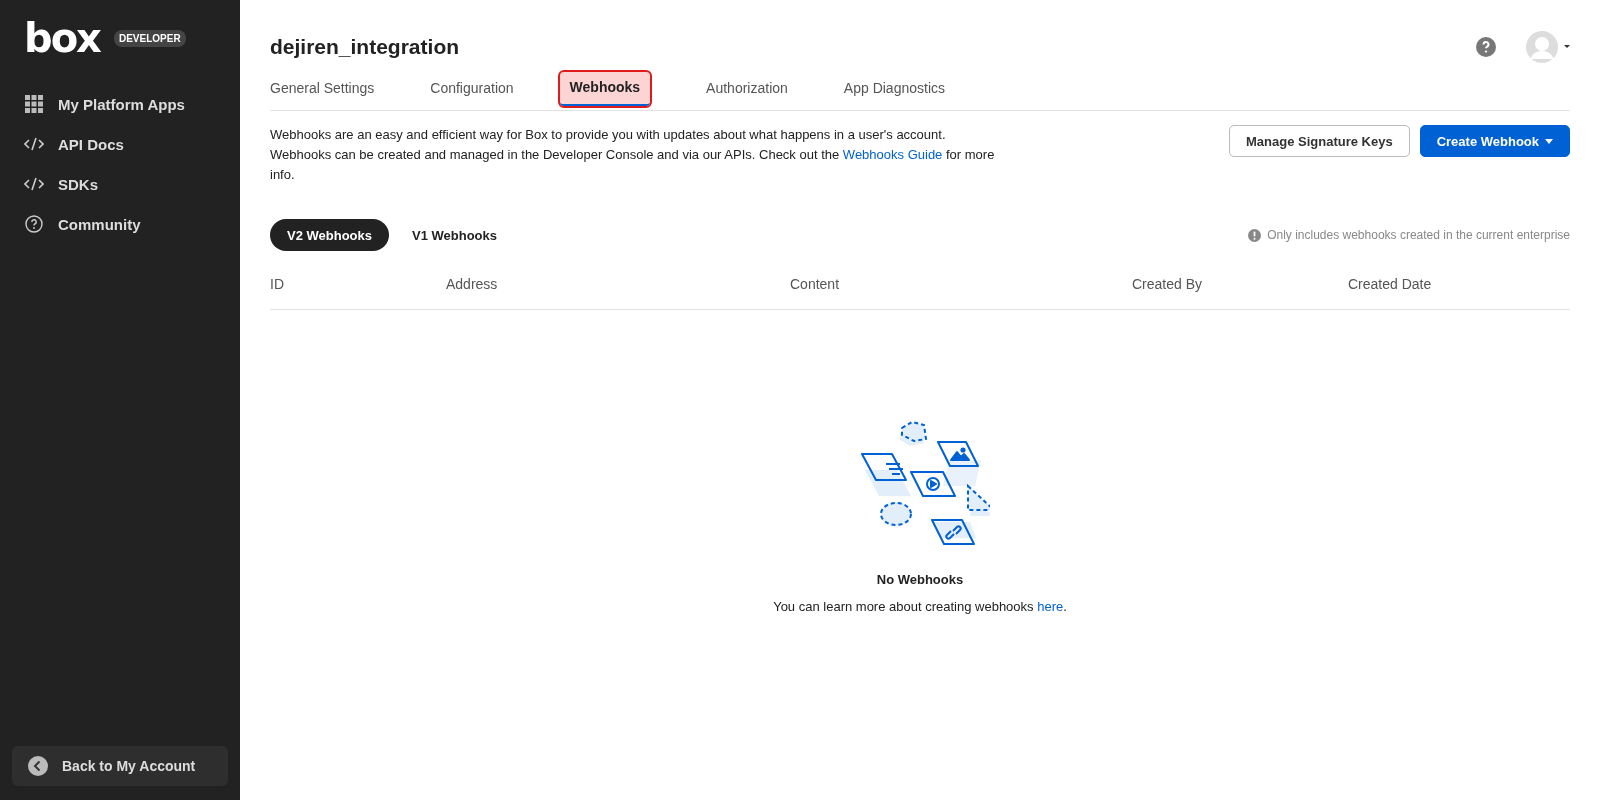 Image resolution: width=1600 pixels, height=800 pixels. Describe the element at coordinates (62, 38) in the screenshot. I see `box-logo: box` at that location.